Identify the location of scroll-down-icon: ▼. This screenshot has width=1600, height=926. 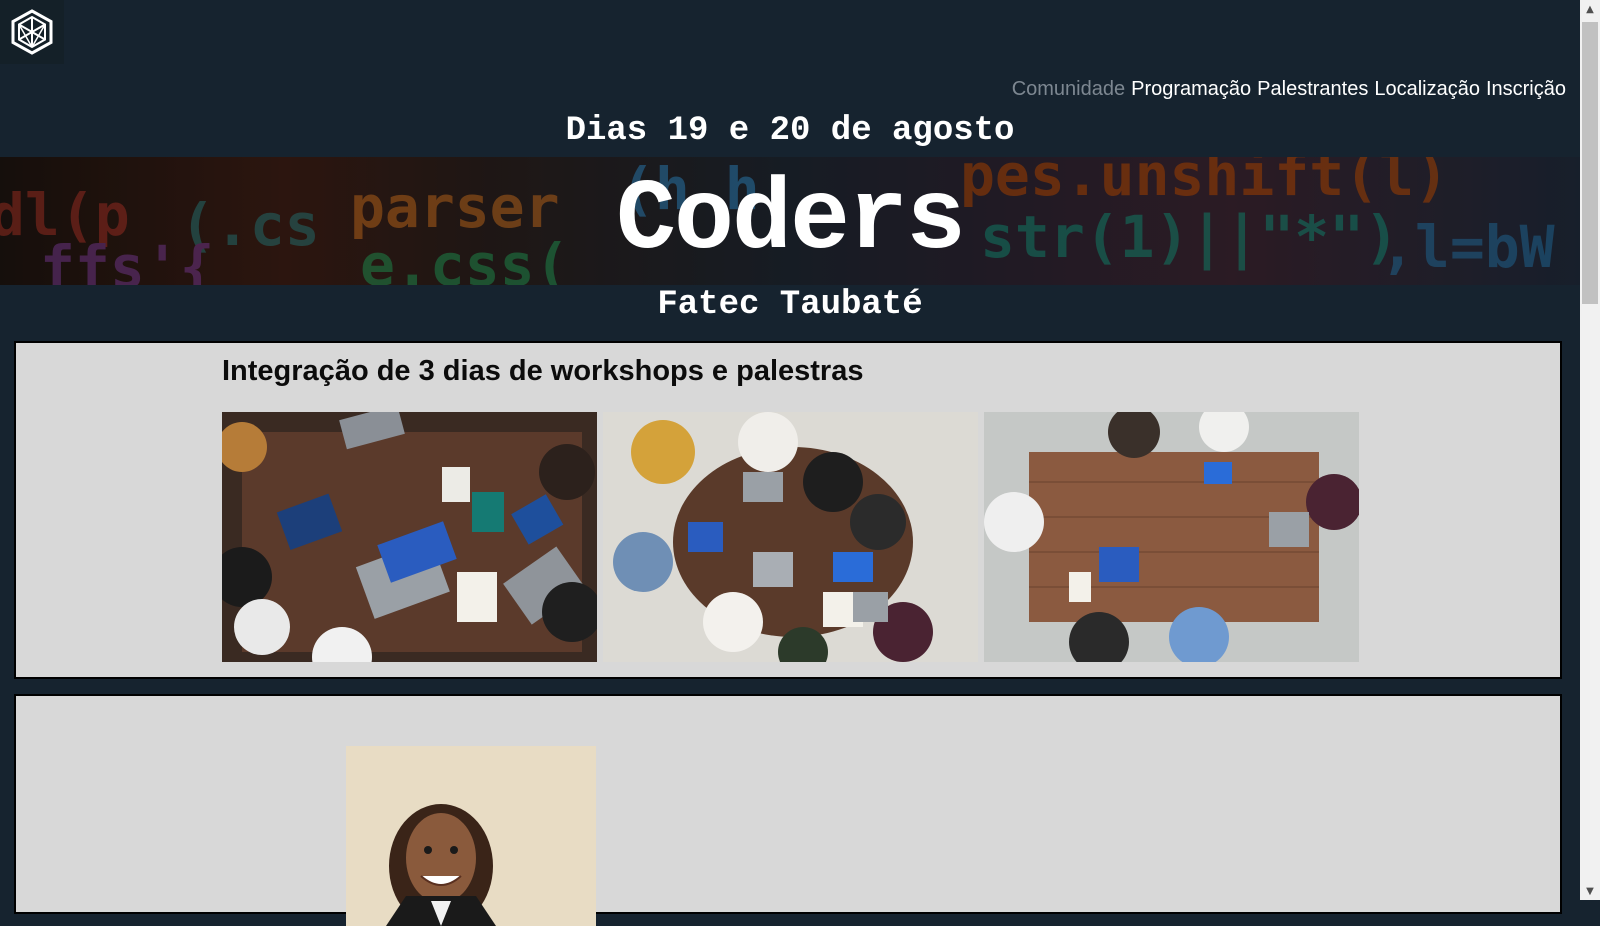
(1590, 891).